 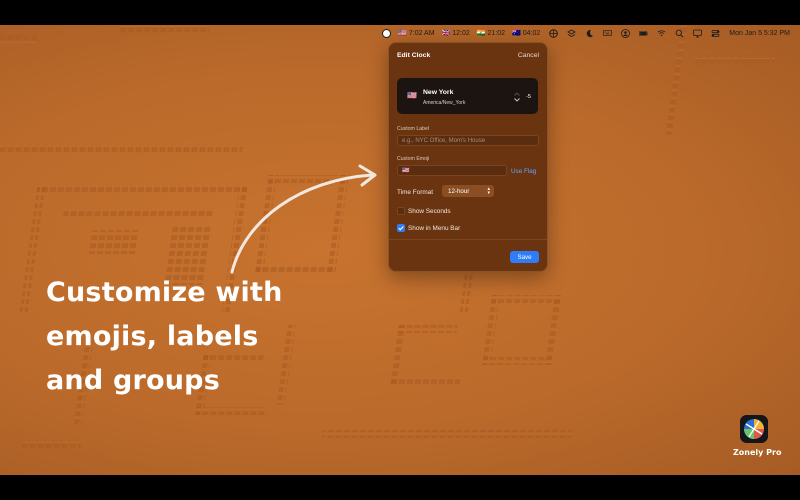 What do you see at coordinates (133, 380) in the screenshot?
I see `headline-line-3: and groups` at bounding box center [133, 380].